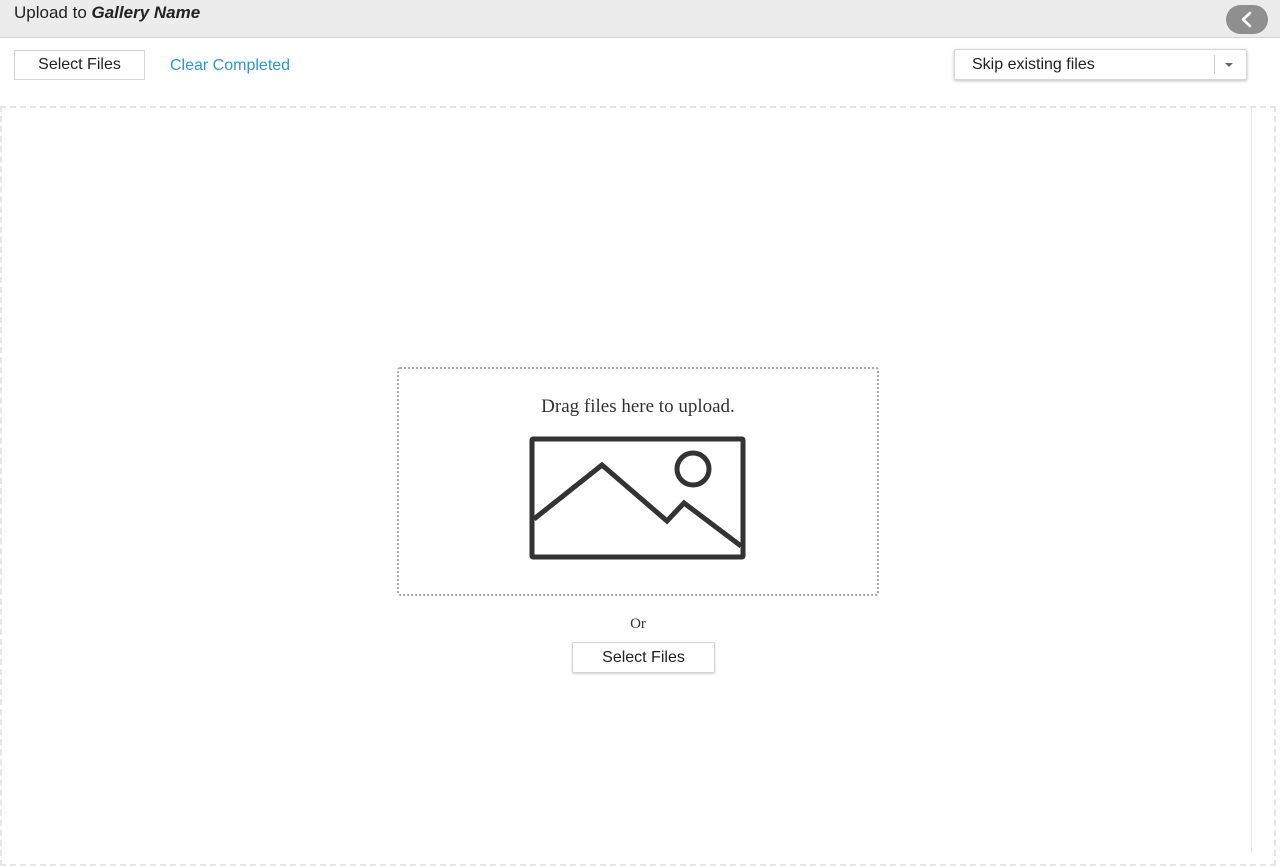 Image resolution: width=1280 pixels, height=866 pixels. I want to click on page-title: Upload to Gallery Name, so click(107, 13).